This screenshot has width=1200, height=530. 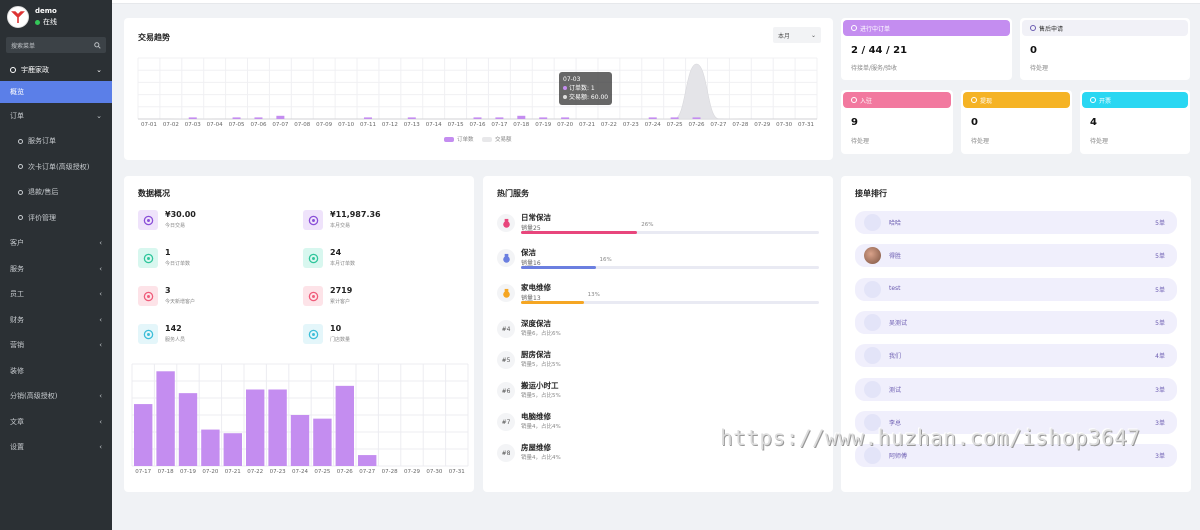 What do you see at coordinates (593, 295) in the screenshot?
I see `service-percent: 13%` at bounding box center [593, 295].